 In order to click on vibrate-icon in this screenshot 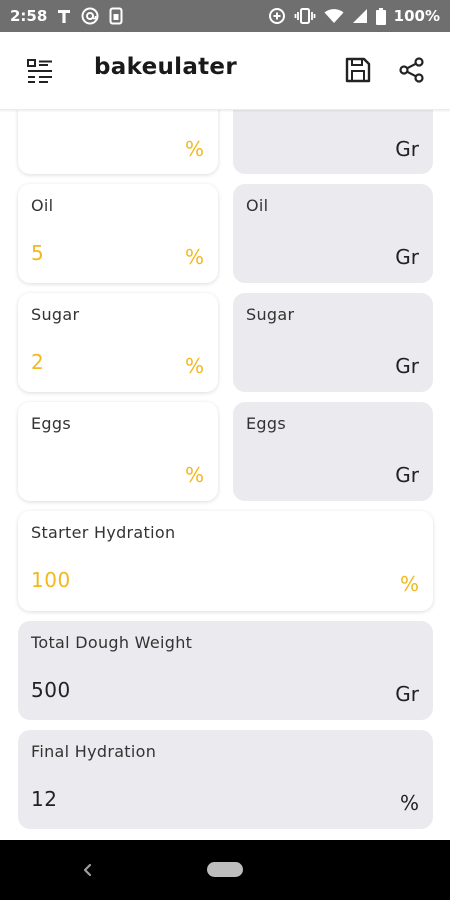, I will do `click(305, 16)`.